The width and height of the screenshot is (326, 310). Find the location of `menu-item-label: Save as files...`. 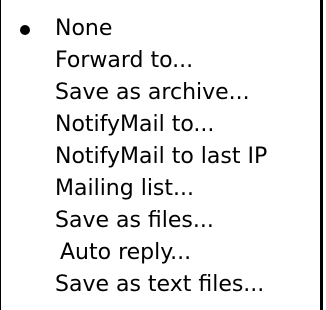

menu-item-label: Save as files... is located at coordinates (134, 220).